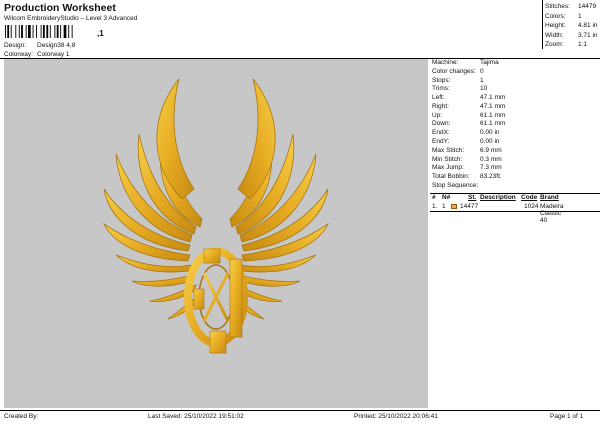 The image size is (600, 424). What do you see at coordinates (18, 54) in the screenshot?
I see `colorway-label: Colorway:` at bounding box center [18, 54].